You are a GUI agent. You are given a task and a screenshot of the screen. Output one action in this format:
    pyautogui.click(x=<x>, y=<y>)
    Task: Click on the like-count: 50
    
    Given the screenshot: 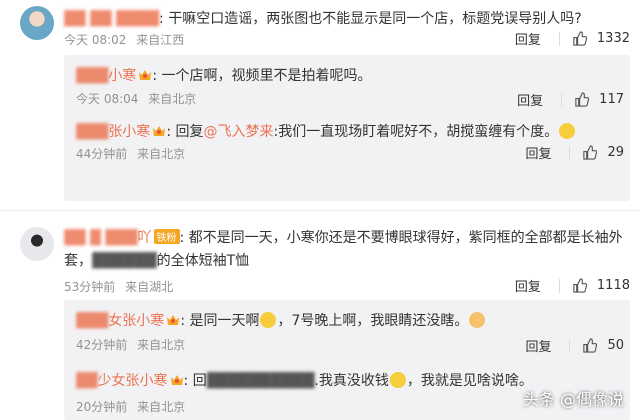 What is the action you would take?
    pyautogui.click(x=615, y=345)
    